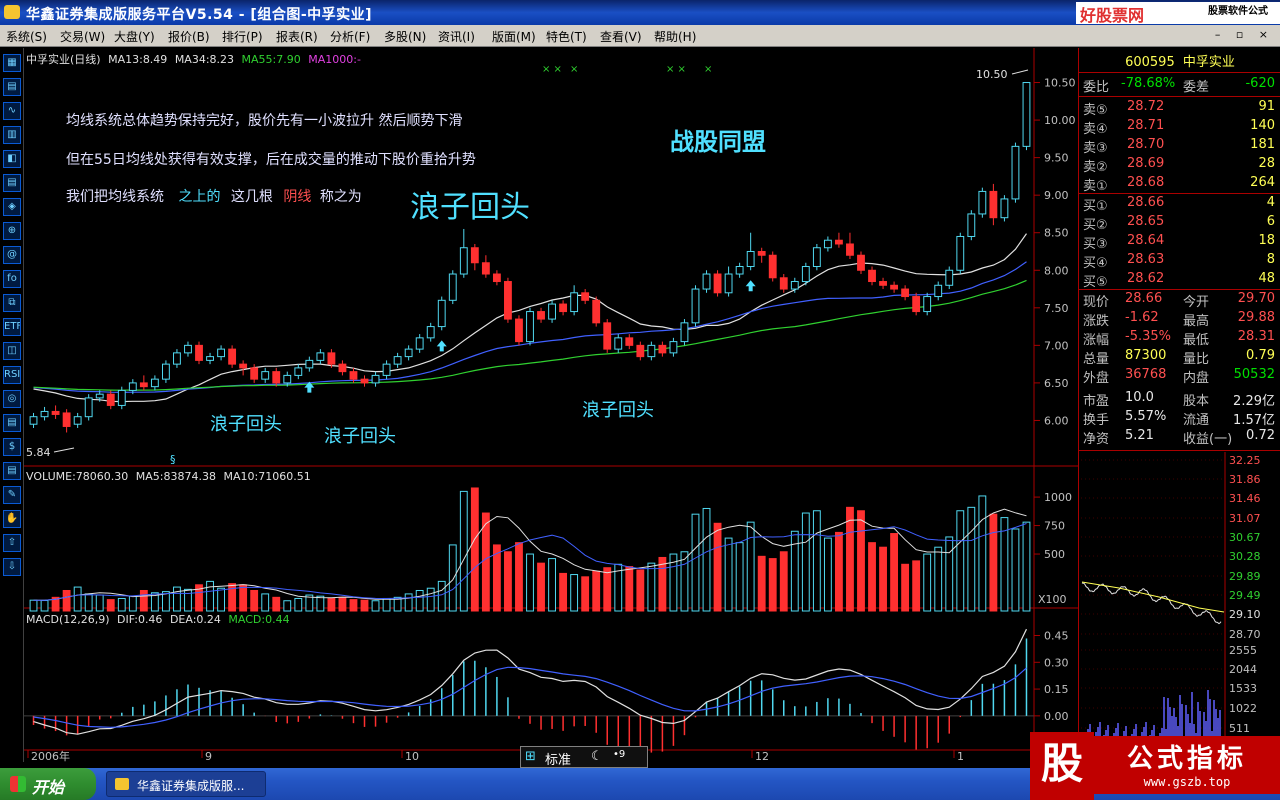 This screenshot has height=800, width=1280. I want to click on annotation-line-3: 我们把均线系统 之上的 这几根 阴线 称之为, so click(214, 196).